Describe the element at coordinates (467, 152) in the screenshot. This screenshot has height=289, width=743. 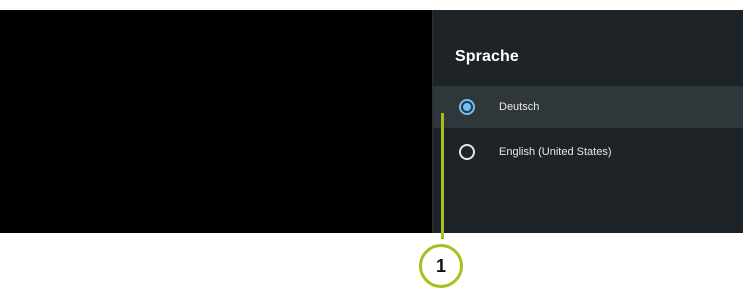
I see `radio-unchecked-icon` at that location.